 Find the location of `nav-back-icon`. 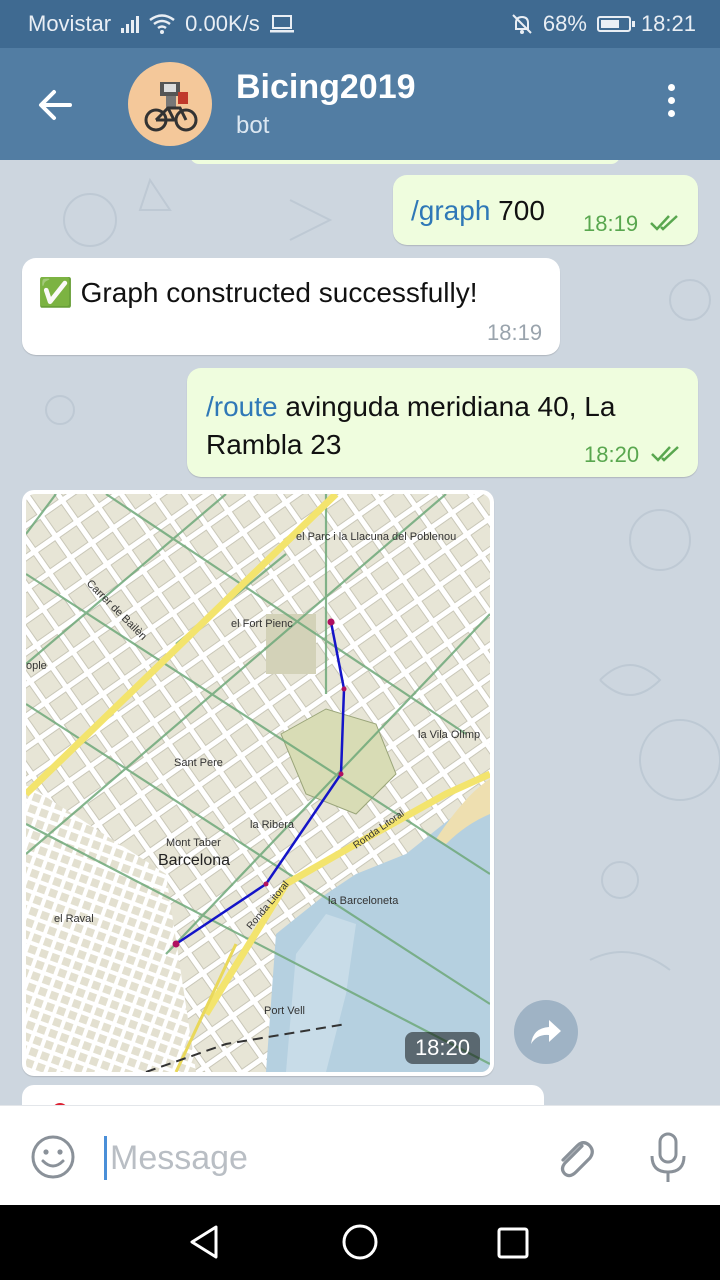

nav-back-icon is located at coordinates (205, 1242).